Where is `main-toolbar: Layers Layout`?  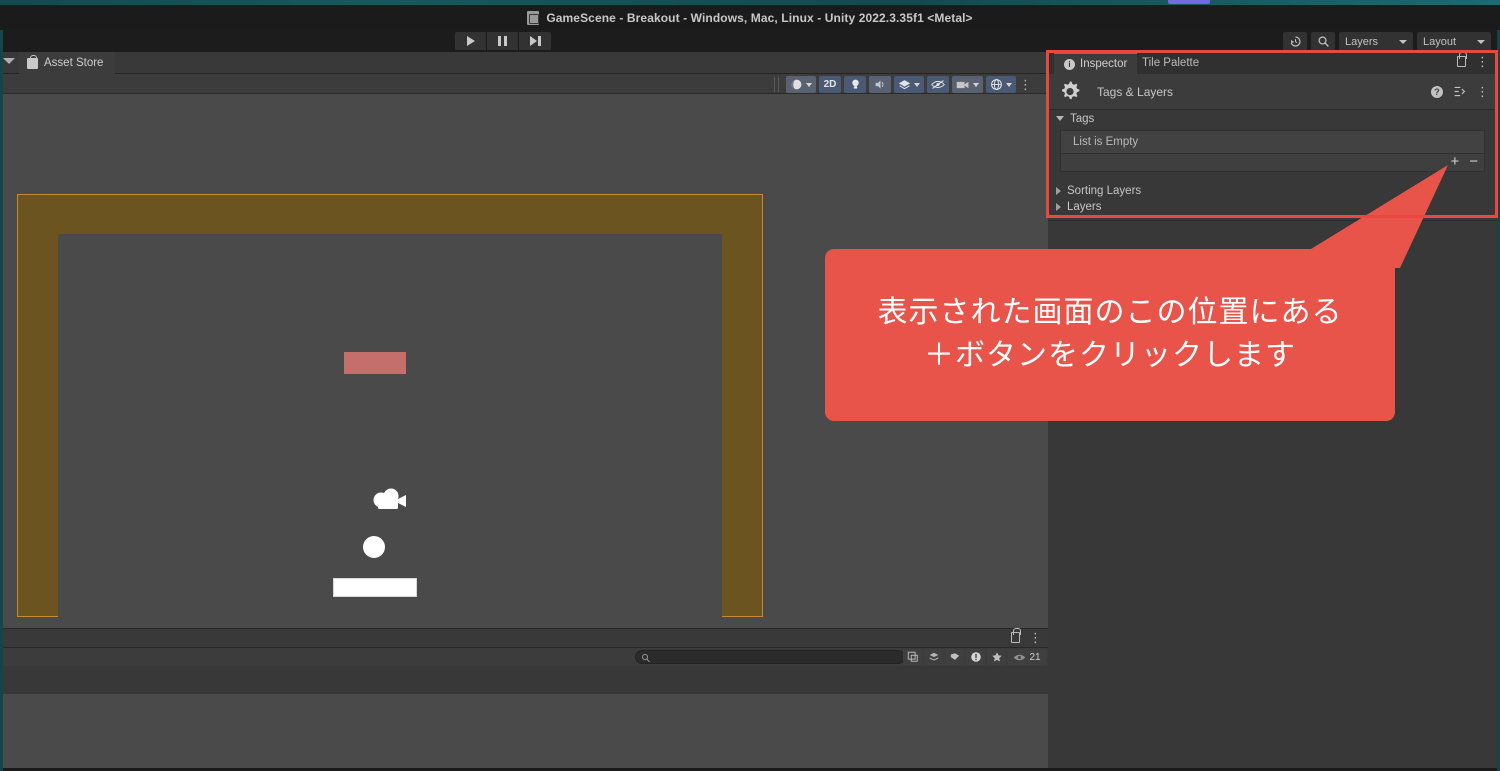
main-toolbar: Layers Layout is located at coordinates (750, 41).